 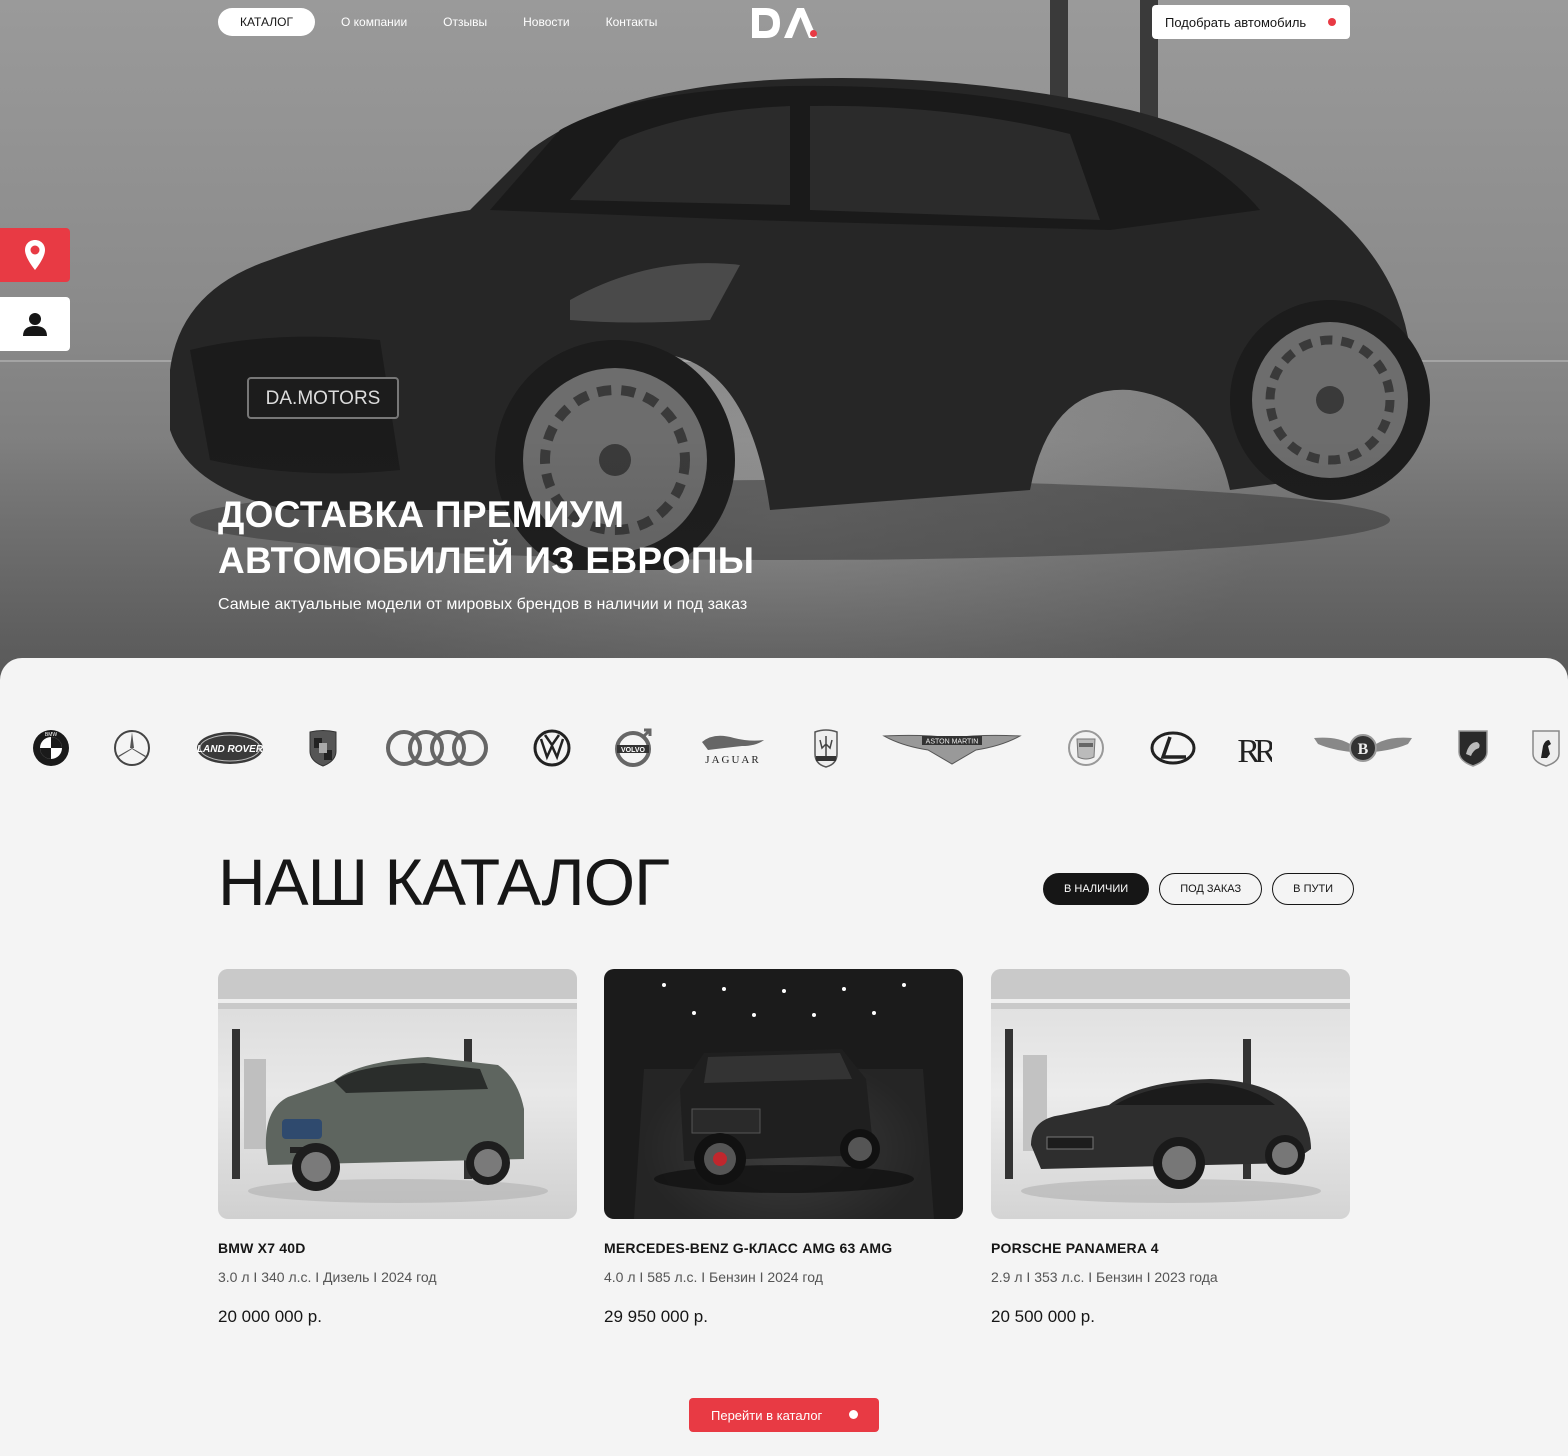 I want to click on nav-catalog: КАТАЛОГ, so click(x=266, y=22).